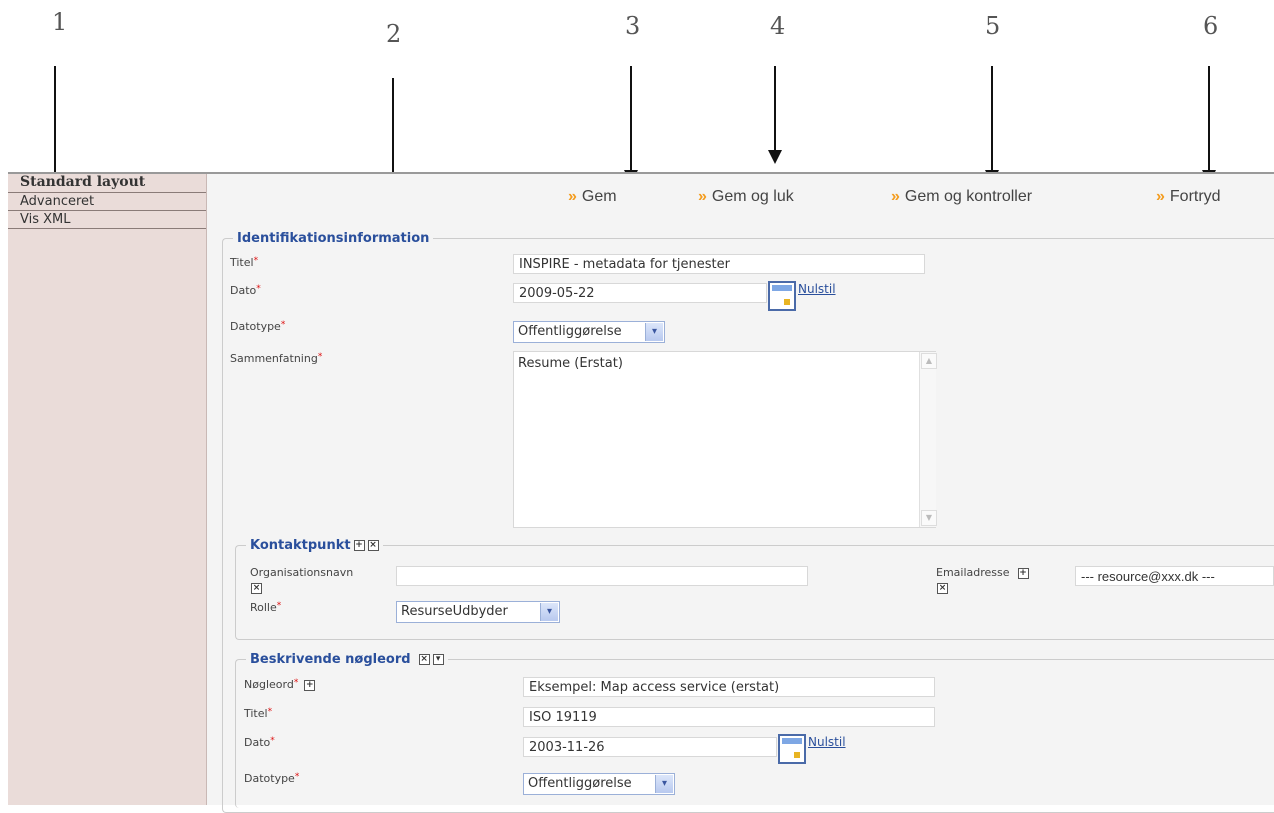 The height and width of the screenshot is (813, 1274). What do you see at coordinates (993, 26) in the screenshot?
I see `callout-5: 5` at bounding box center [993, 26].